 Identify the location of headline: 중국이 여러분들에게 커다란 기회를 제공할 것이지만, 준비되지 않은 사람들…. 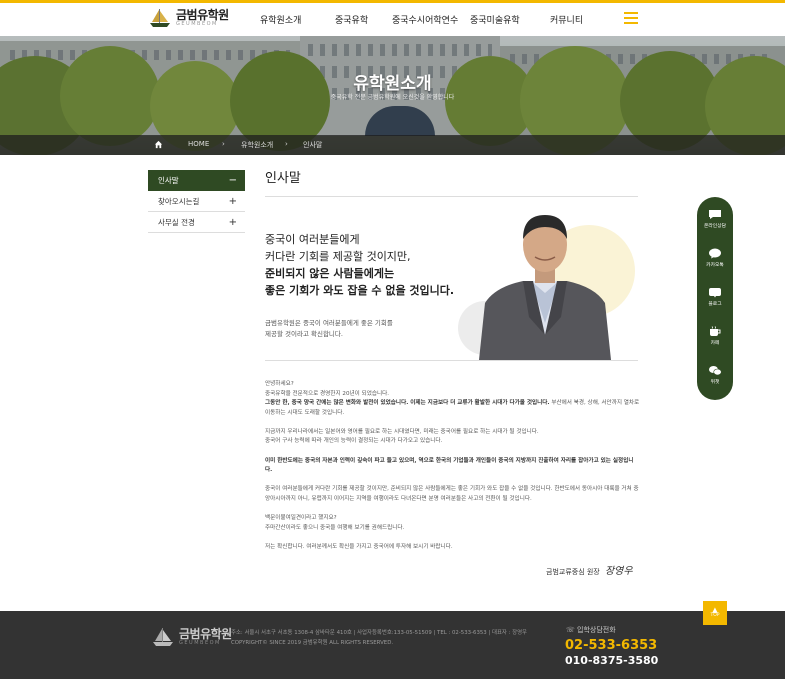
(360, 265).